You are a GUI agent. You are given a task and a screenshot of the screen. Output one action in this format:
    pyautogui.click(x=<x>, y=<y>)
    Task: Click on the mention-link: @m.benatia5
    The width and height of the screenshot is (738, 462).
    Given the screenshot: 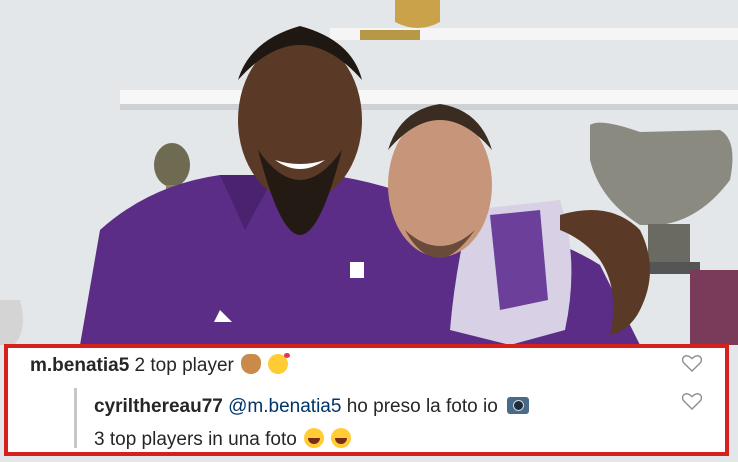 What is the action you would take?
    pyautogui.click(x=284, y=406)
    